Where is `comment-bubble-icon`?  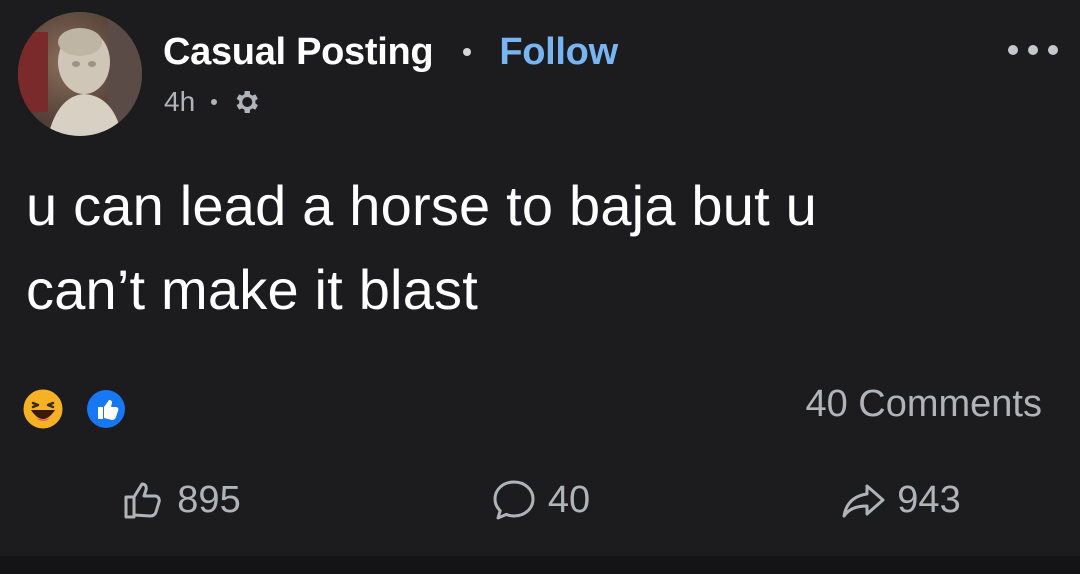 comment-bubble-icon is located at coordinates (514, 500).